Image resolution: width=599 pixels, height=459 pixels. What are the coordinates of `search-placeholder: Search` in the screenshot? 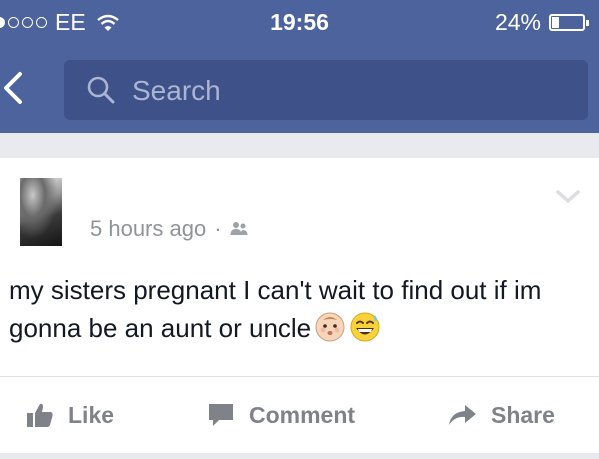 It's located at (176, 90).